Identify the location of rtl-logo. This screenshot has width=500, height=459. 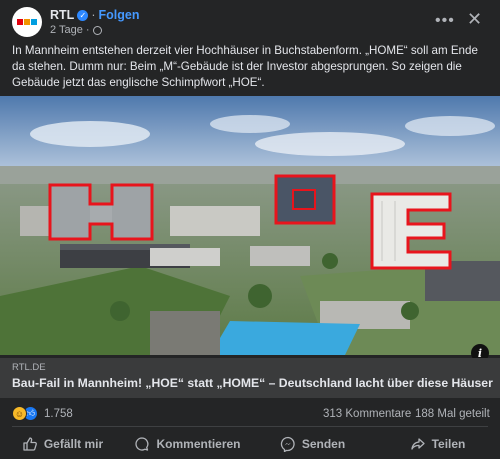
(27, 22).